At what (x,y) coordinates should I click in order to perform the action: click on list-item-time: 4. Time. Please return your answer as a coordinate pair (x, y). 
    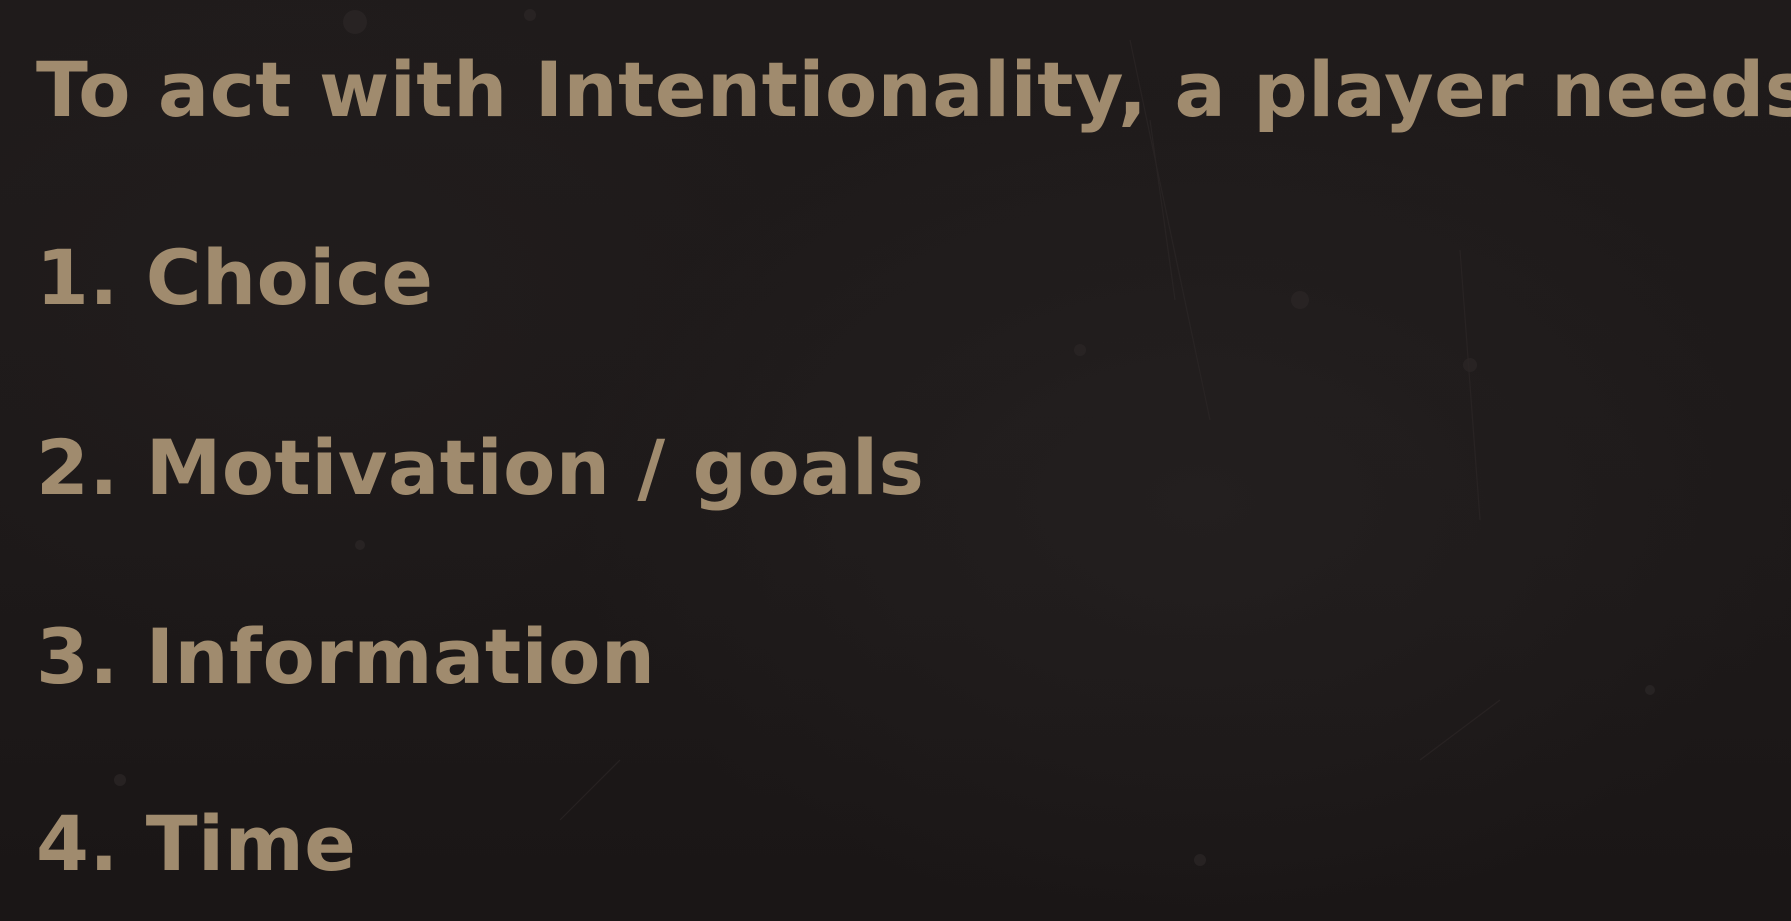
    Looking at the image, I should click on (196, 843).